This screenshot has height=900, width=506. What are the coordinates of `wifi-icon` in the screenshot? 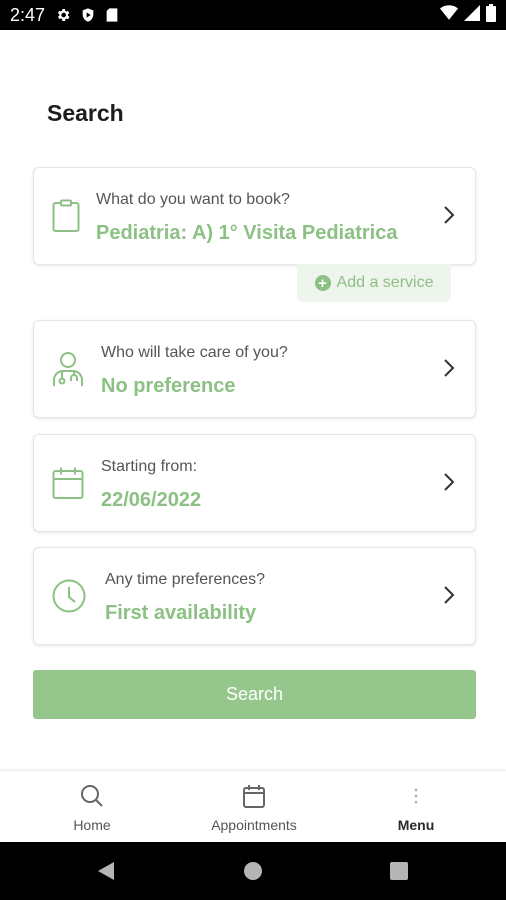 It's located at (449, 15).